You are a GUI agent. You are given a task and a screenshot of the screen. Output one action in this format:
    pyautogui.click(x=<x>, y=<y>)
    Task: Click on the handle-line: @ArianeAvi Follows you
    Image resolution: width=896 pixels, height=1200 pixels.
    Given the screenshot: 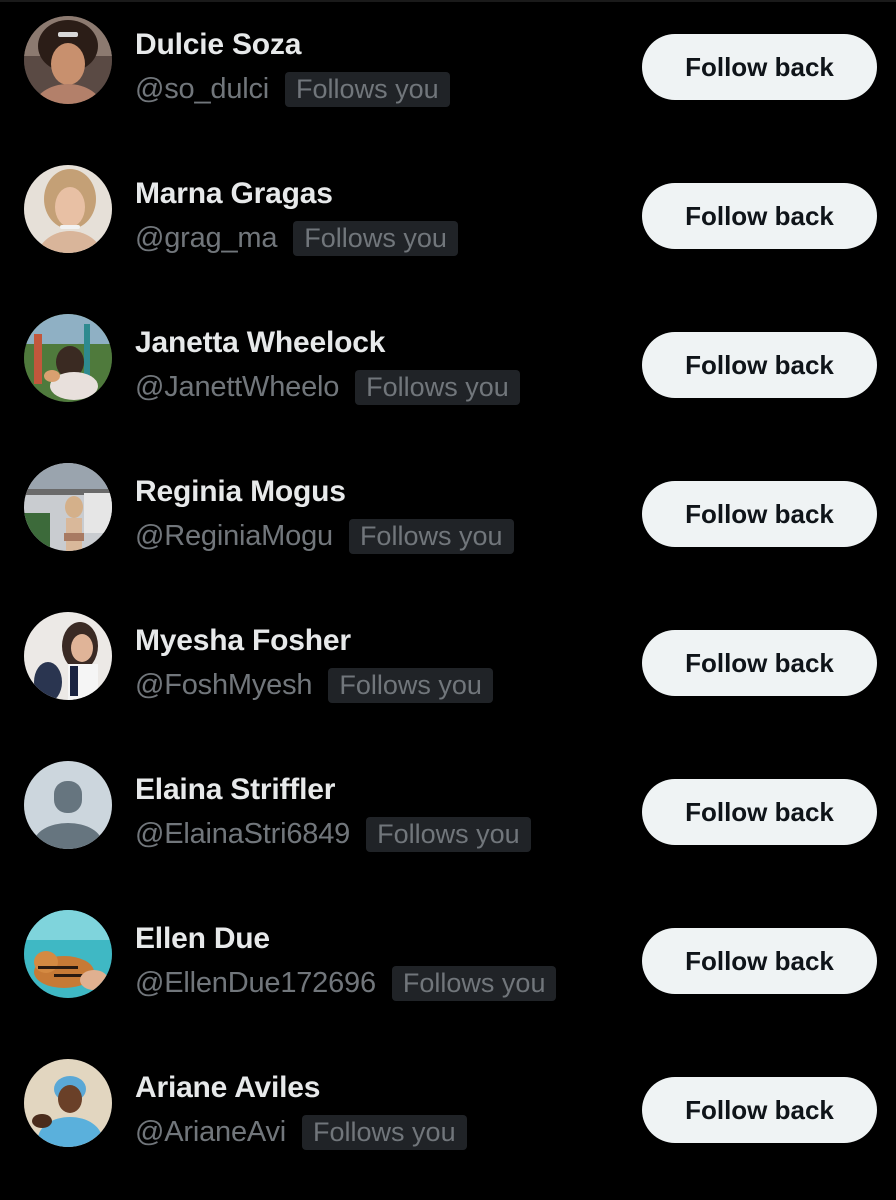 What is the action you would take?
    pyautogui.click(x=301, y=1132)
    